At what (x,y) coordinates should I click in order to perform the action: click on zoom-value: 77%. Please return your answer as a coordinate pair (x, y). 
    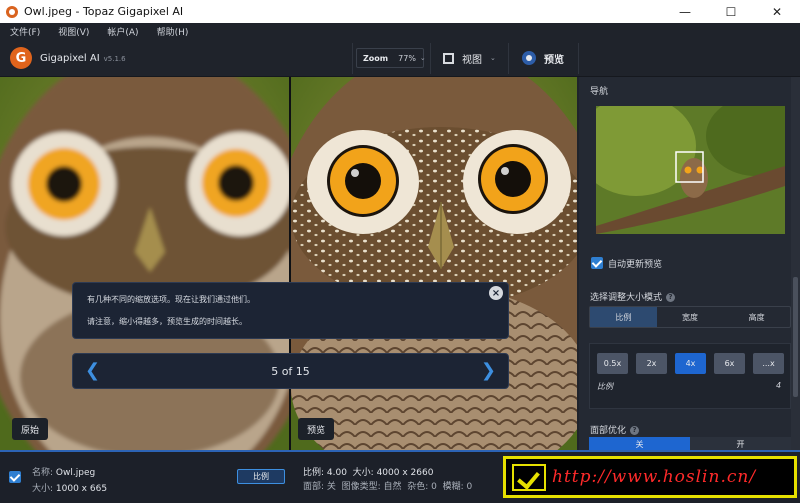
    Looking at the image, I should click on (407, 58).